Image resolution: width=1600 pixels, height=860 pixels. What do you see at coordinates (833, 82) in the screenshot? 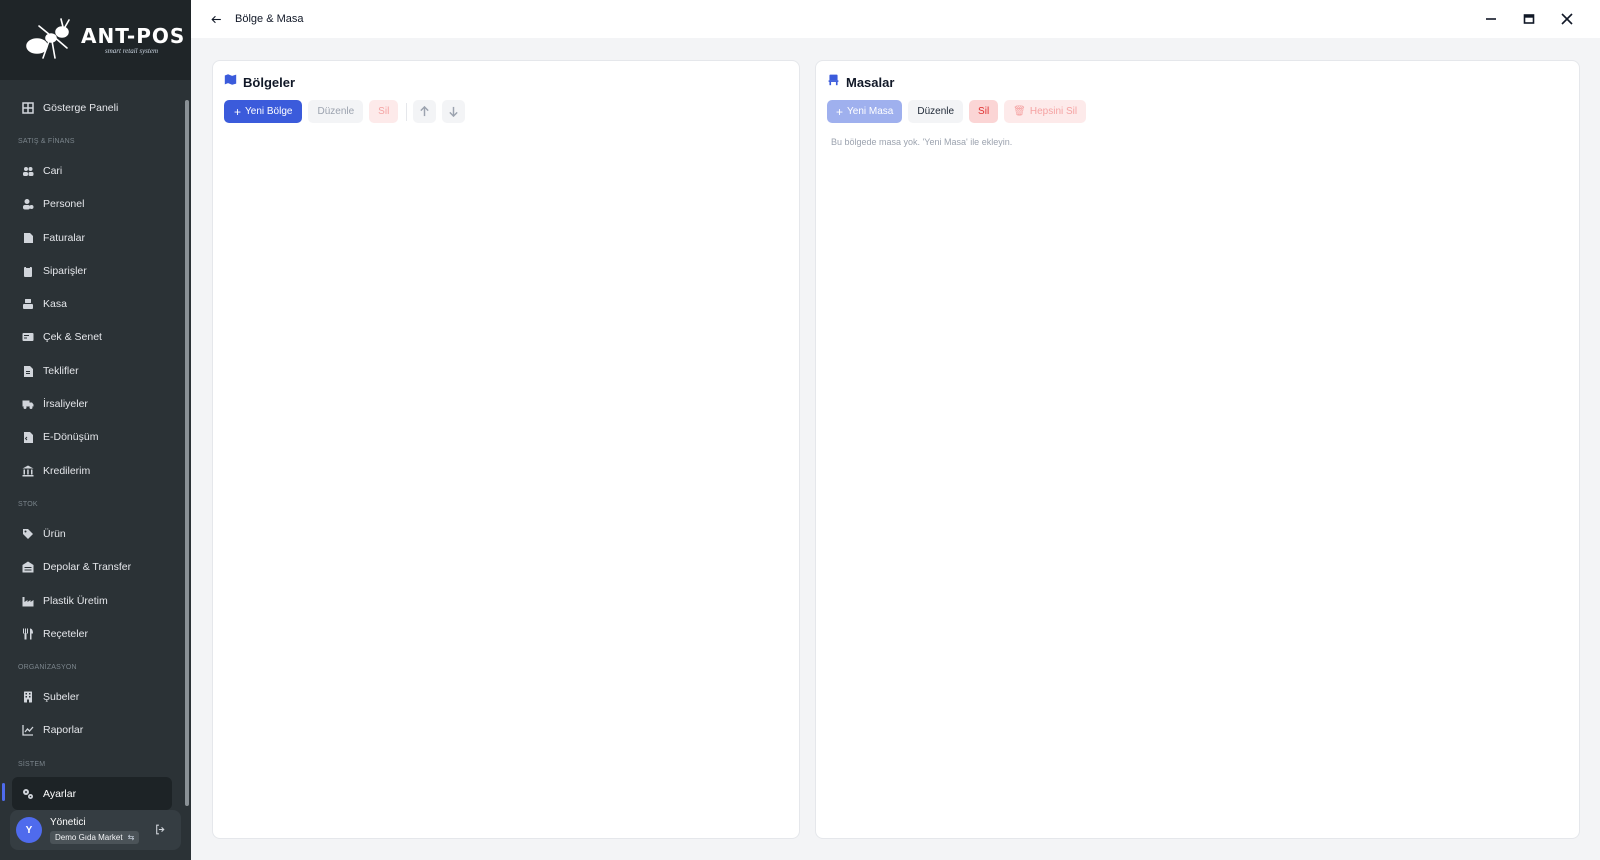
I see `chair-icon` at bounding box center [833, 82].